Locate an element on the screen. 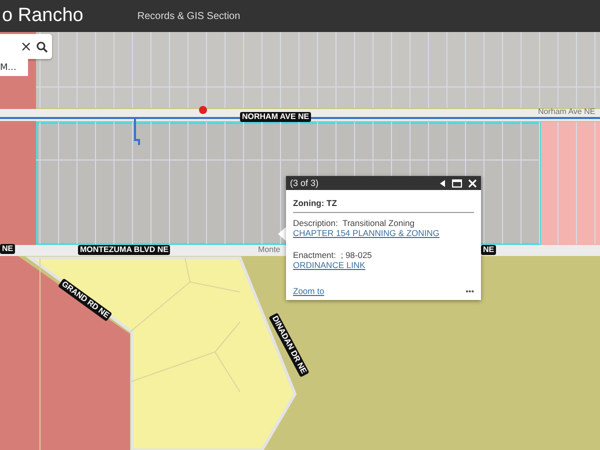  section-title: Records & GIS Section is located at coordinates (188, 16).